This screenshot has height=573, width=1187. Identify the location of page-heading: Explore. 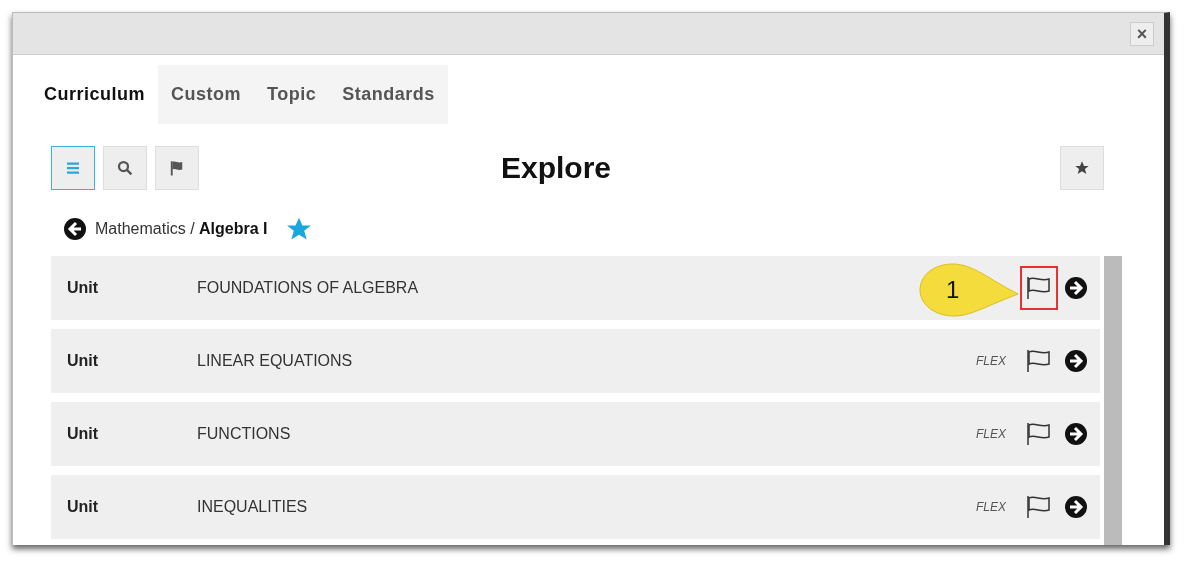
(556, 168).